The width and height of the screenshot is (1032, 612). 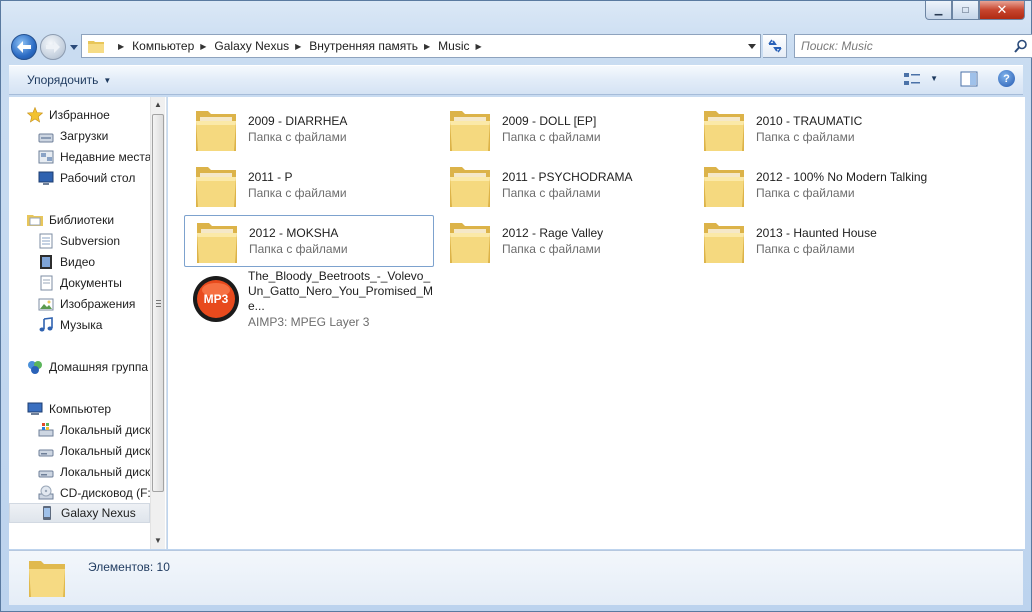 I want to click on sidebar-item-label: Subversion, so click(x=90, y=241).